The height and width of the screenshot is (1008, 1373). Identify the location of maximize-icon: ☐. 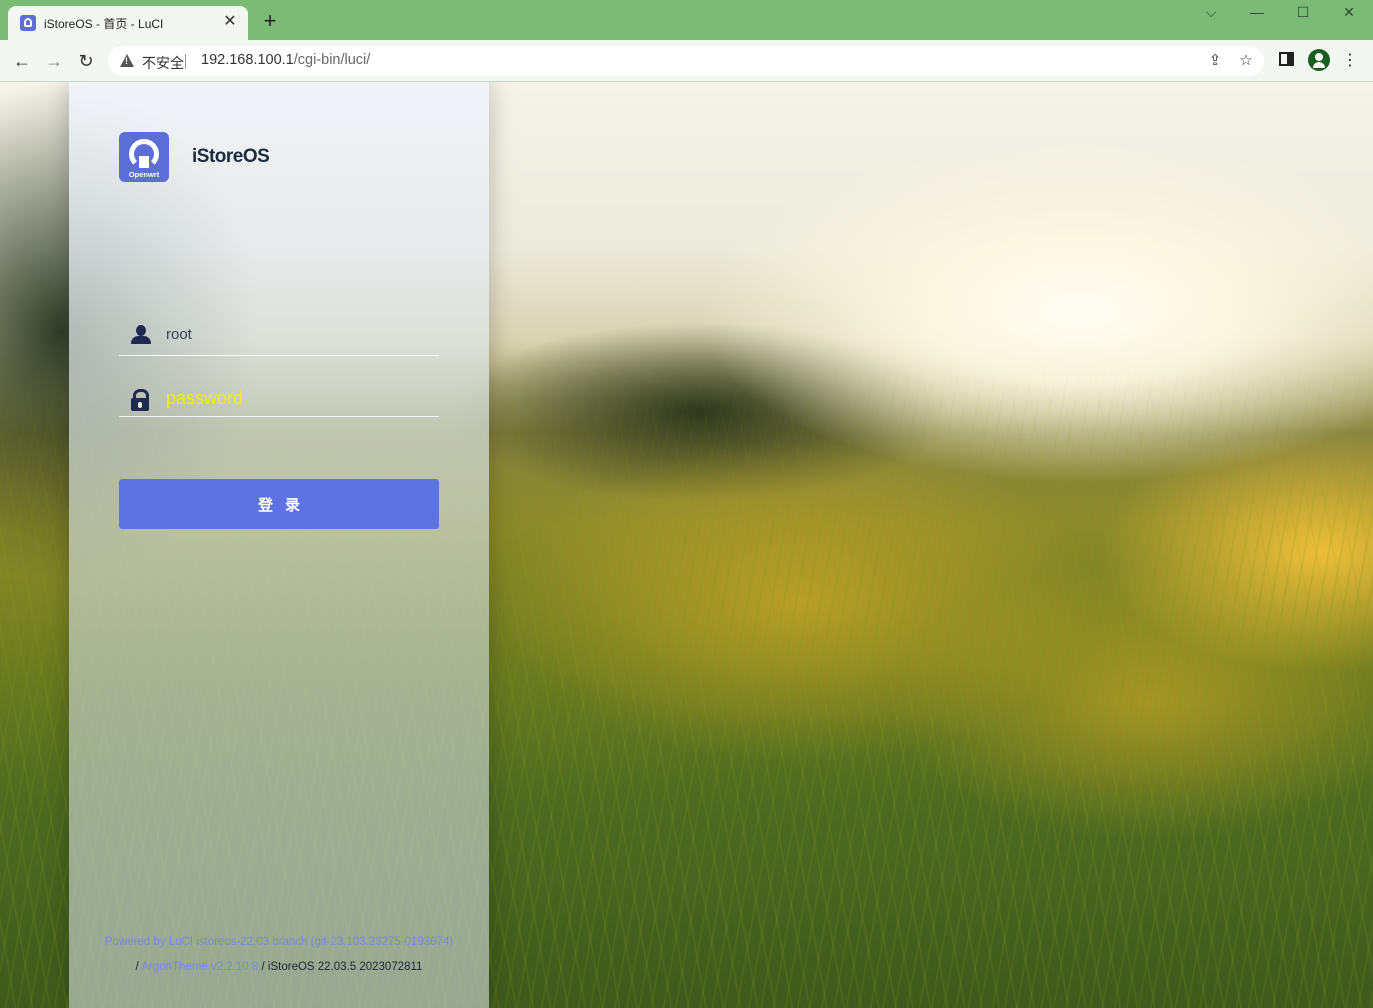
(1303, 12).